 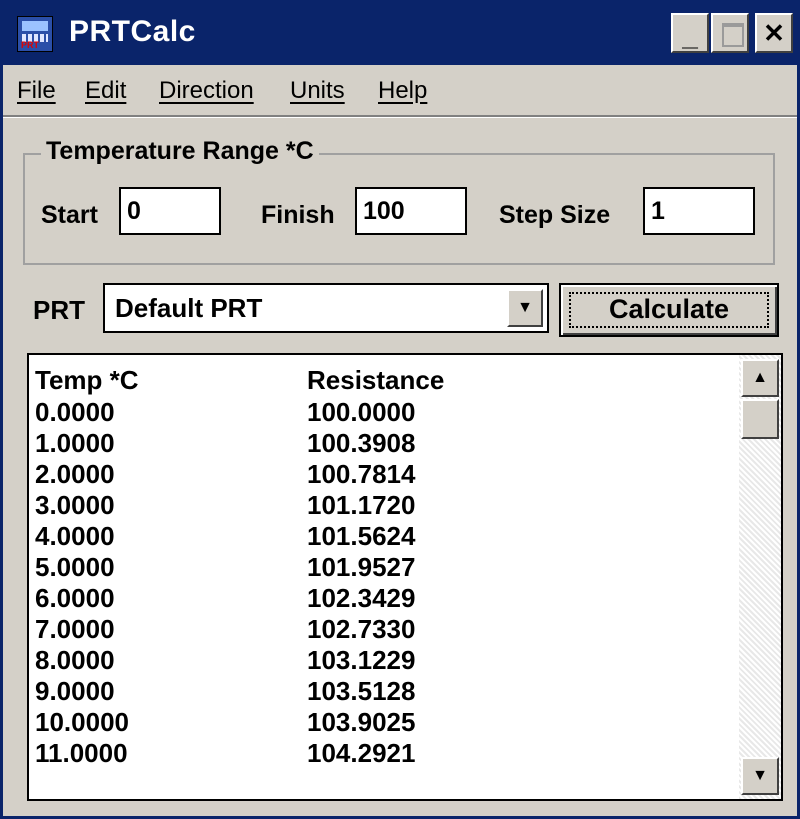 What do you see at coordinates (361, 567) in the screenshot?
I see `resistance-value: 101.9527` at bounding box center [361, 567].